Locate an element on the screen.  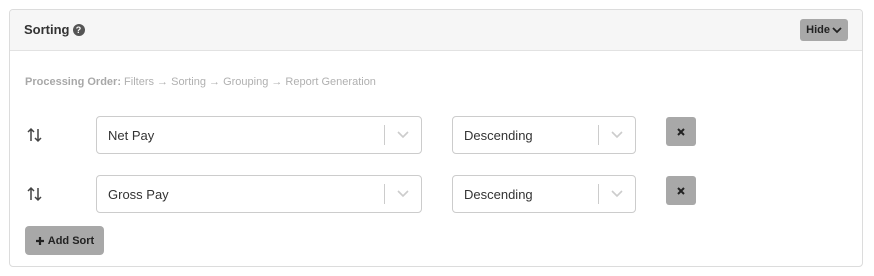
add-sort-label: Add Sort is located at coordinates (71, 240).